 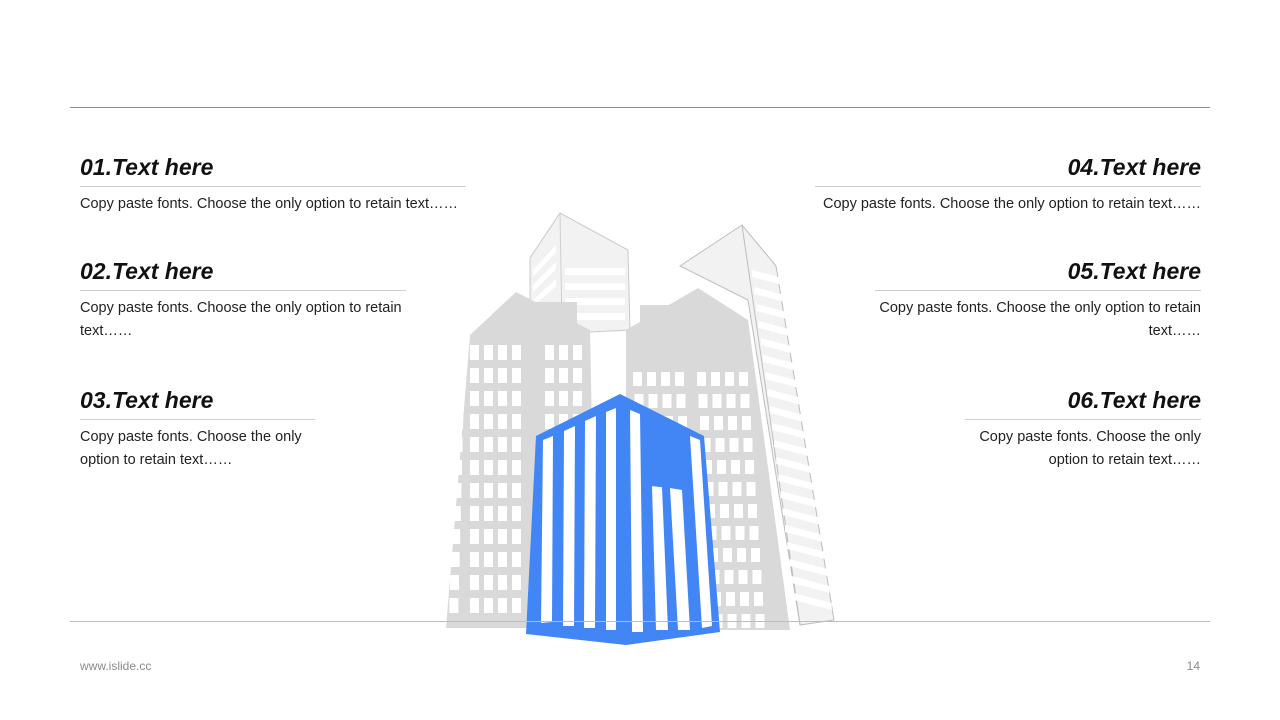 What do you see at coordinates (115, 666) in the screenshot?
I see `footer-url: www.islide.cc` at bounding box center [115, 666].